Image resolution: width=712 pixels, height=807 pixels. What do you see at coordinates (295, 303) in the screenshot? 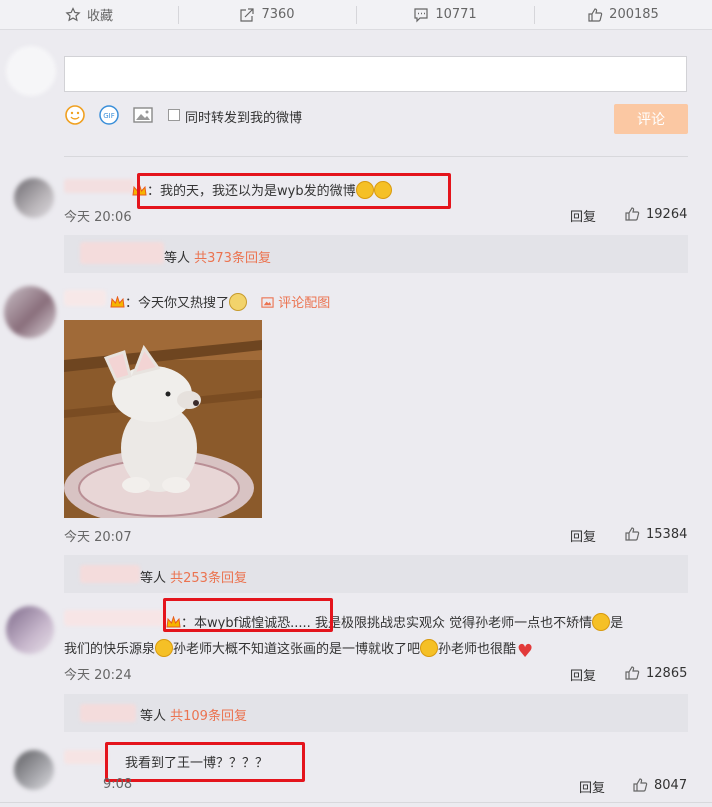
I see `comment-image-link: 评论配图` at bounding box center [295, 303].